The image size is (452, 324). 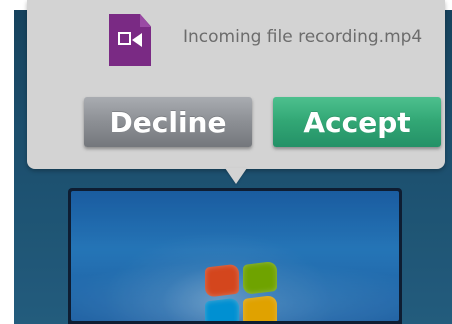 I want to click on windows-logo-yellow-pane, so click(x=260, y=307).